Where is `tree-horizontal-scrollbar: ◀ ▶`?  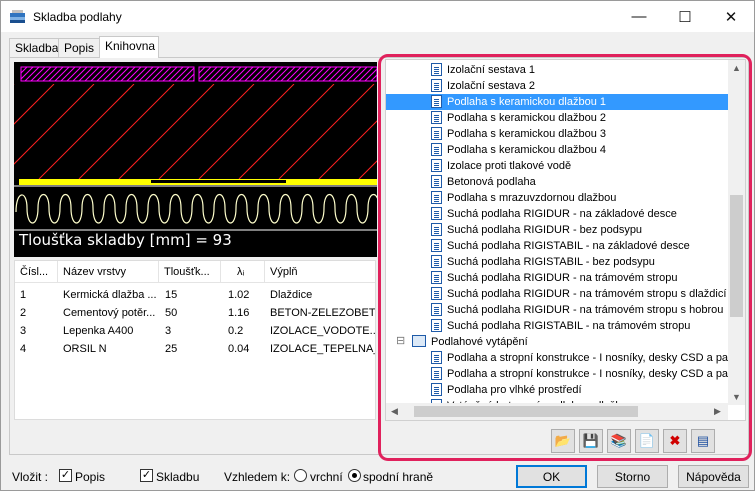 tree-horizontal-scrollbar: ◀ ▶ is located at coordinates (557, 411).